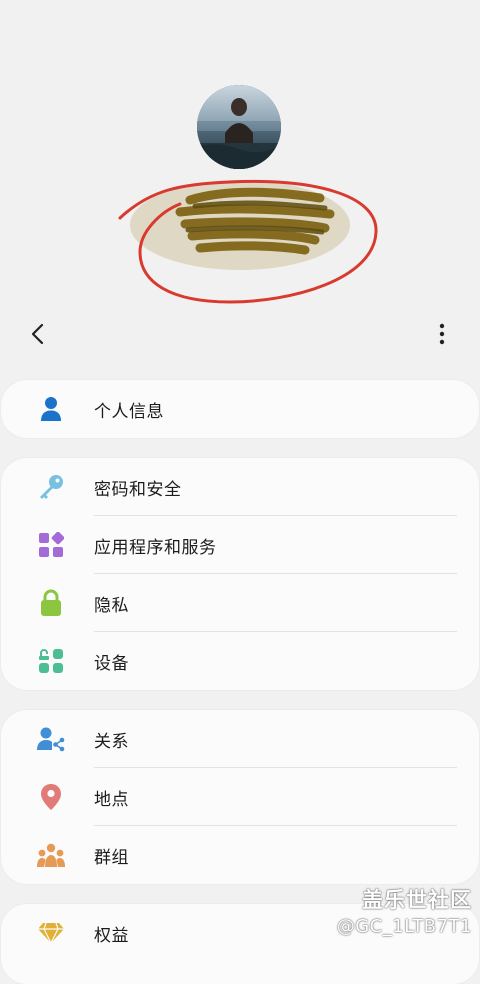 This screenshot has width=480, height=984. Describe the element at coordinates (111, 799) in the screenshot. I see `menu-item-label: 地点` at that location.